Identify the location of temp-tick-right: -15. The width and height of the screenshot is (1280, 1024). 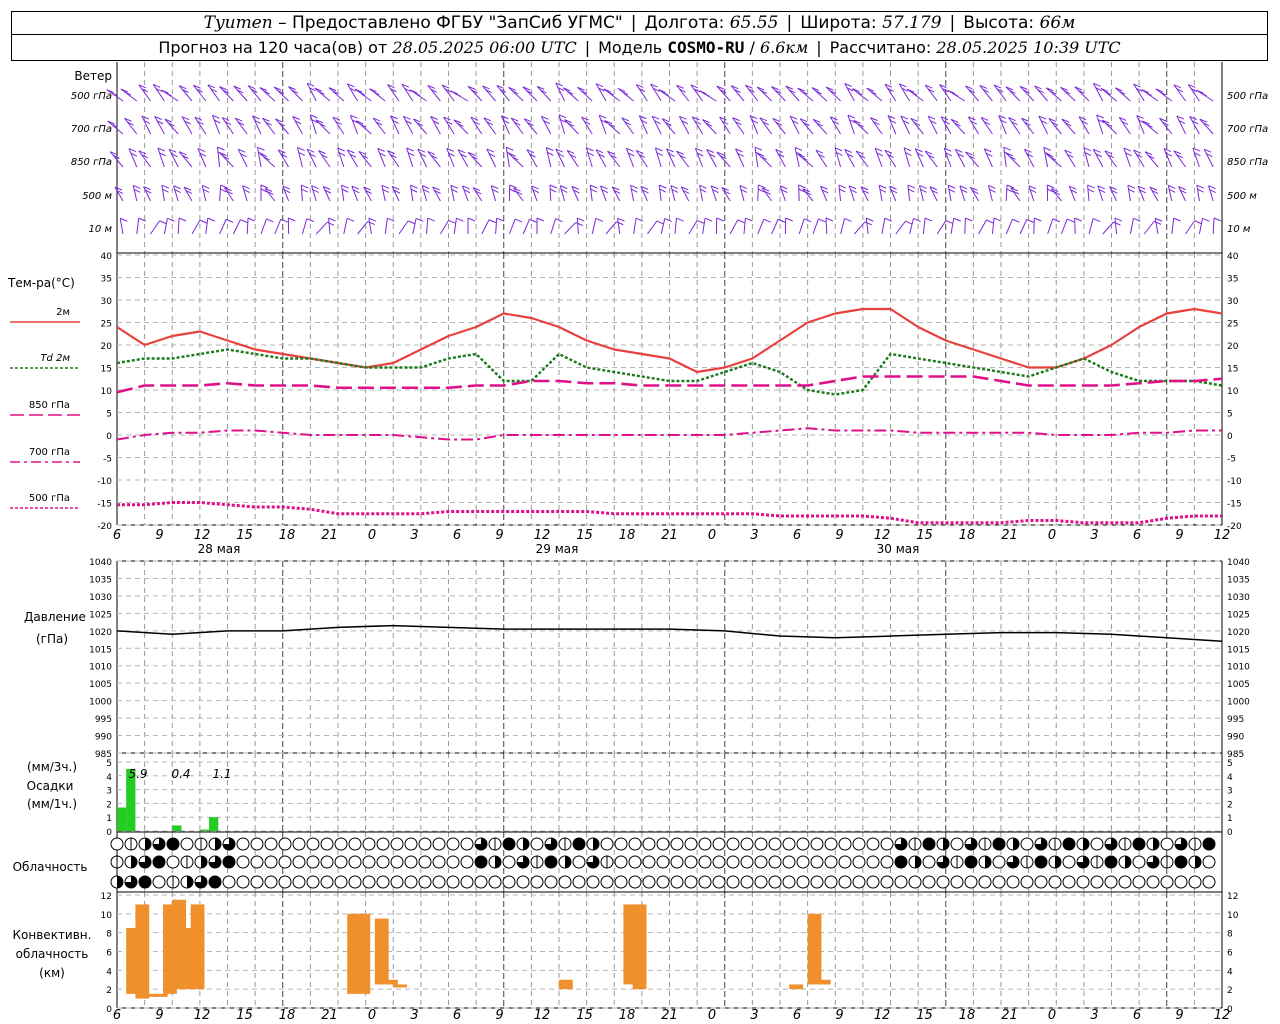
(1234, 505).